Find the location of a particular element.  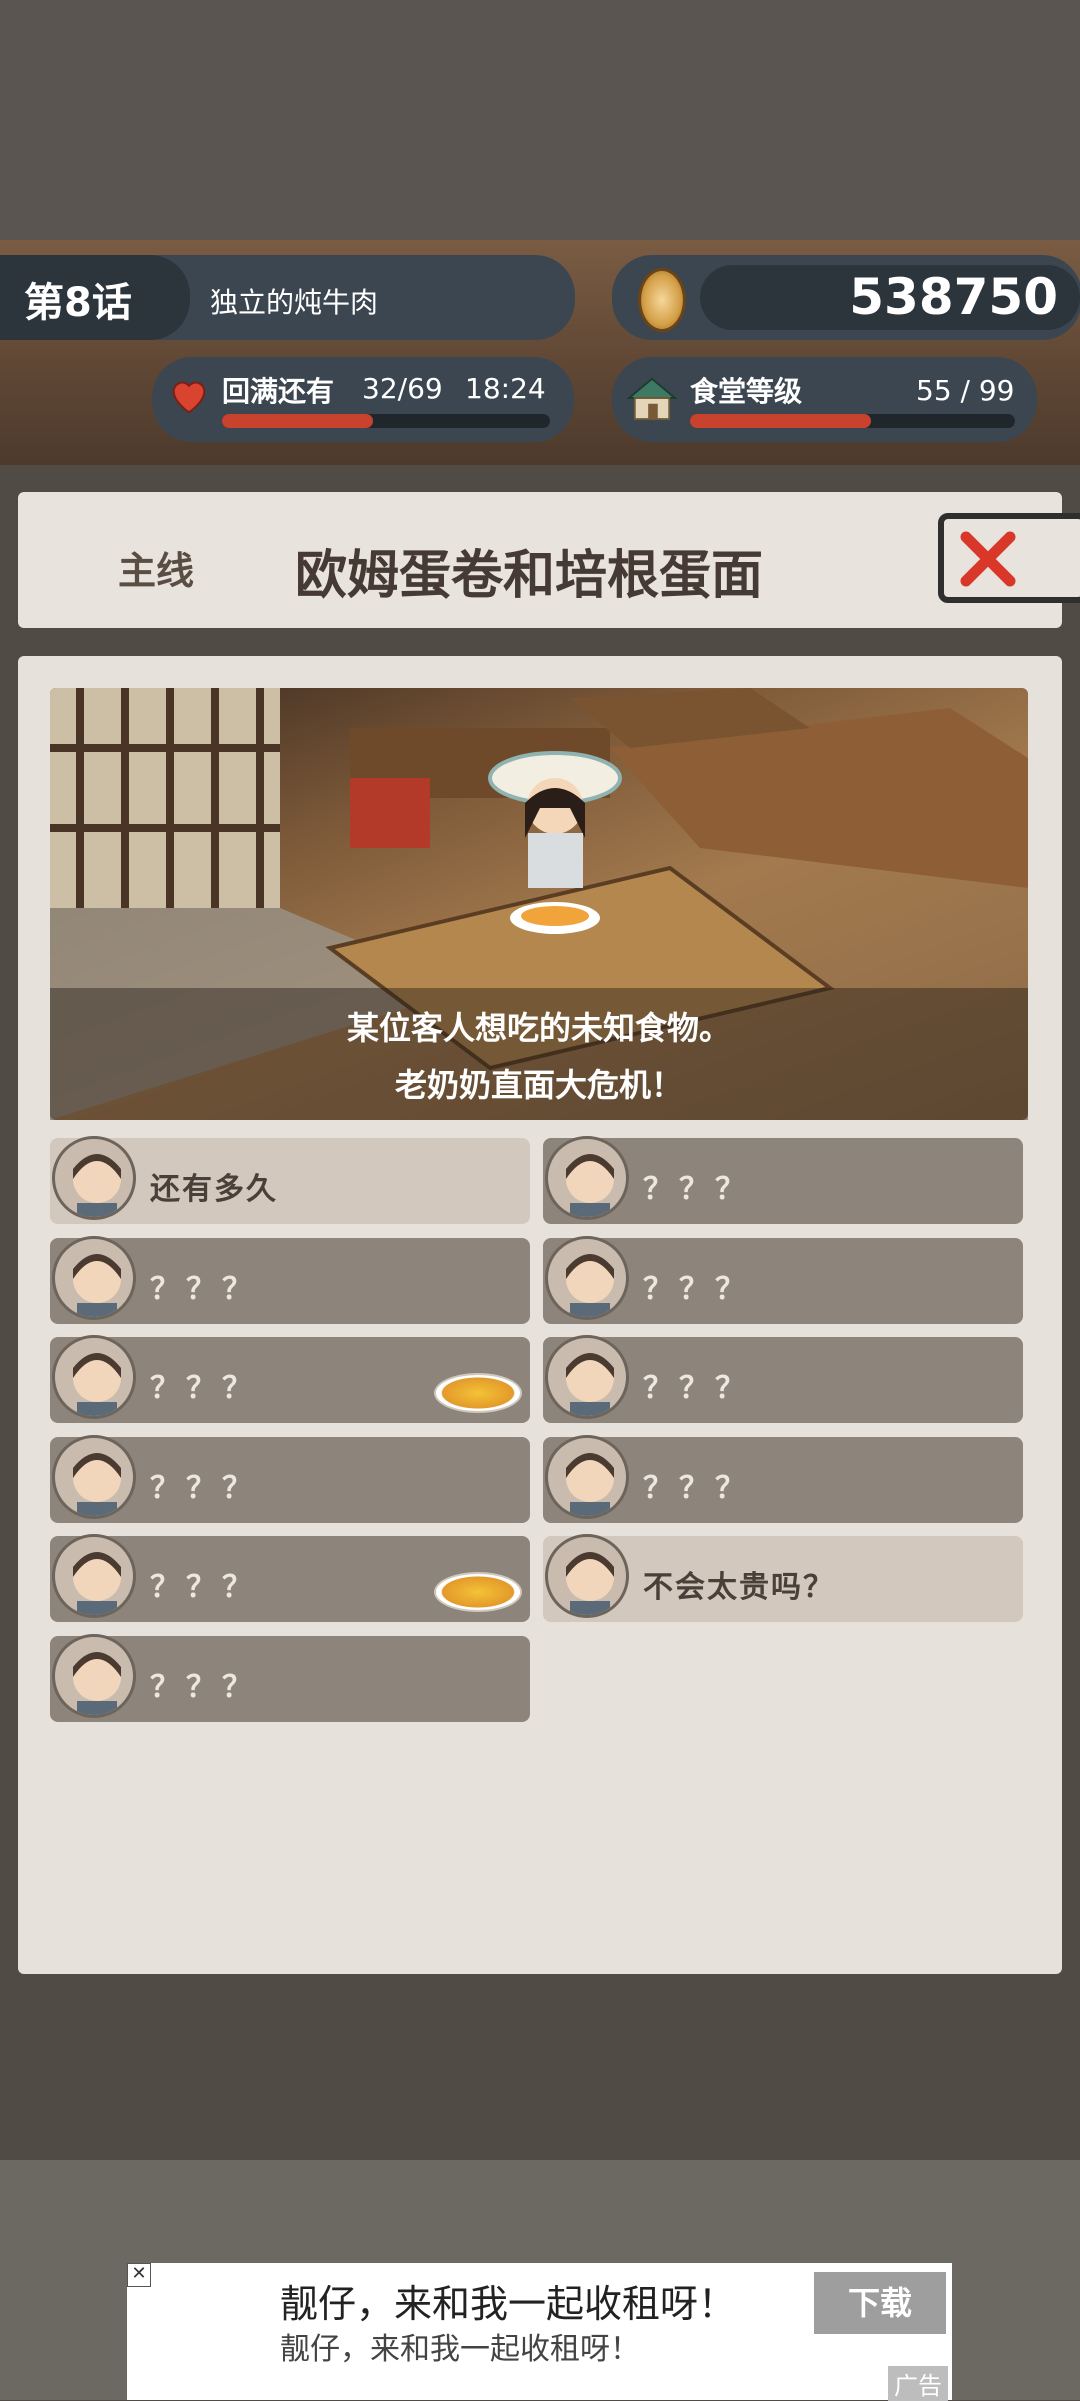

restaurant-level-bar-fill is located at coordinates (780, 421).